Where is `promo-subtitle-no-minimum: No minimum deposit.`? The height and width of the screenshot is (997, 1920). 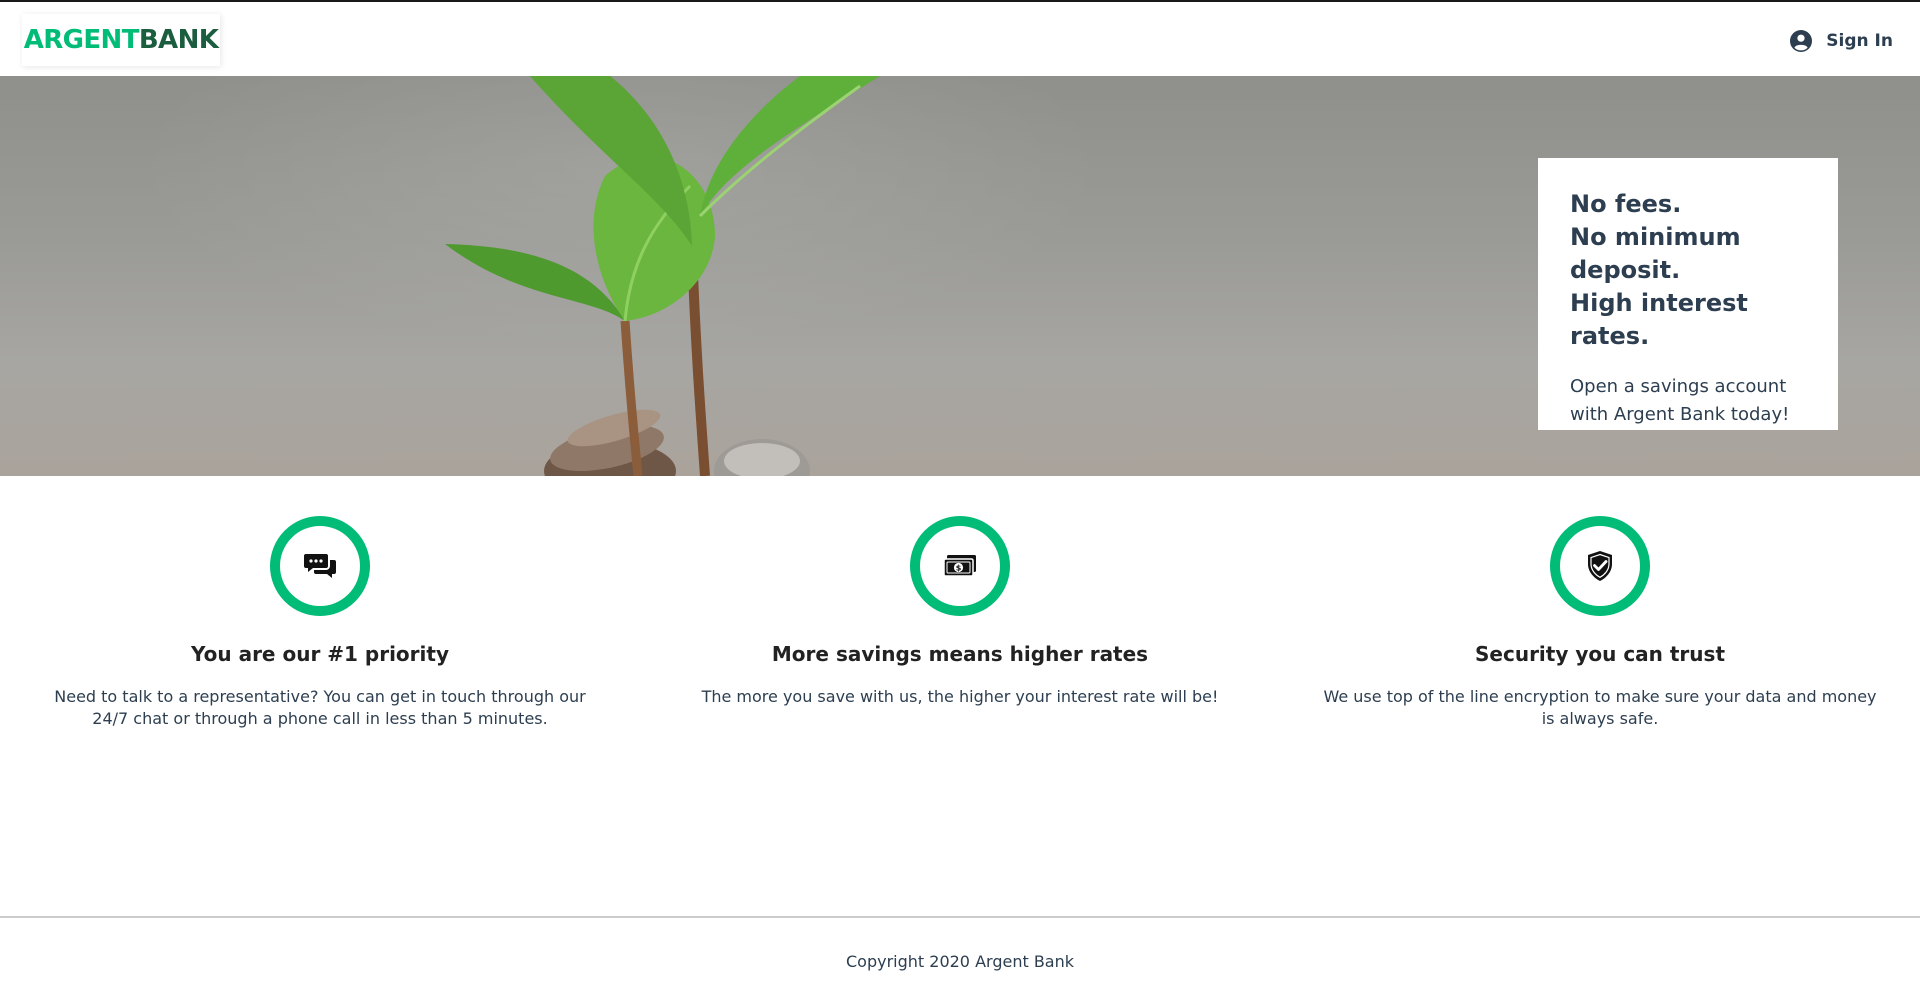
promo-subtitle-no-minimum: No minimum deposit. is located at coordinates (1655, 253).